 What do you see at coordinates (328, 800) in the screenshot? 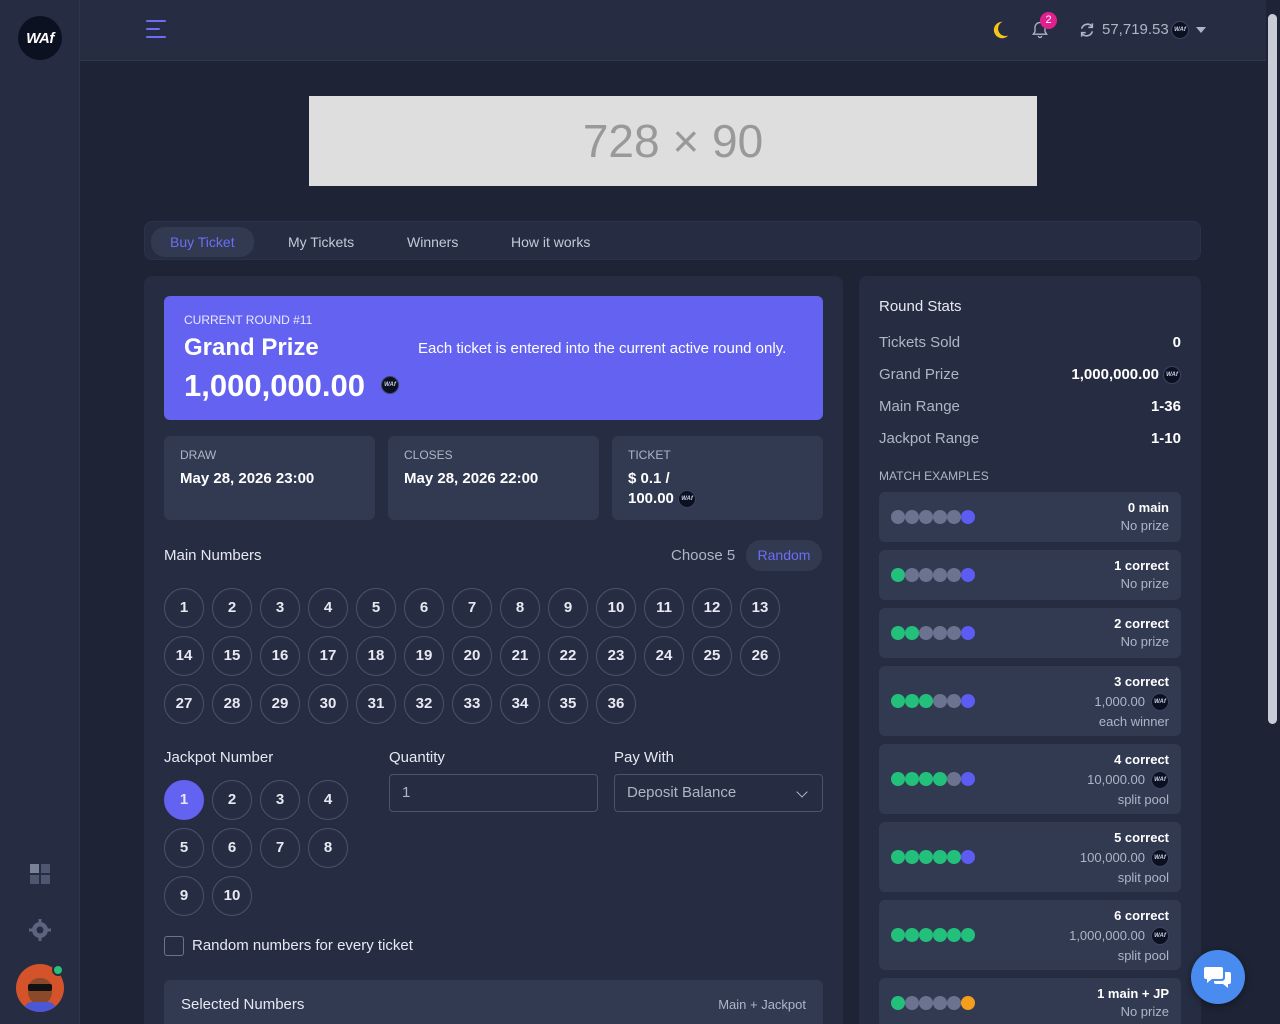
I see `jackpot-number-ball: 4` at bounding box center [328, 800].